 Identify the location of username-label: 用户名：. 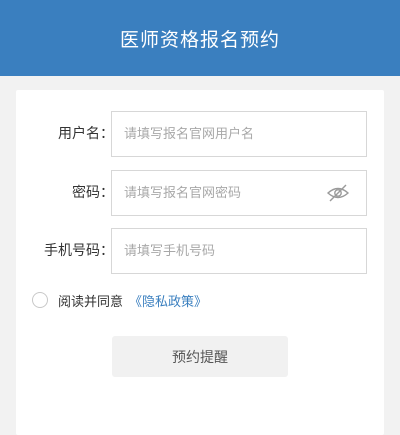
(86, 134).